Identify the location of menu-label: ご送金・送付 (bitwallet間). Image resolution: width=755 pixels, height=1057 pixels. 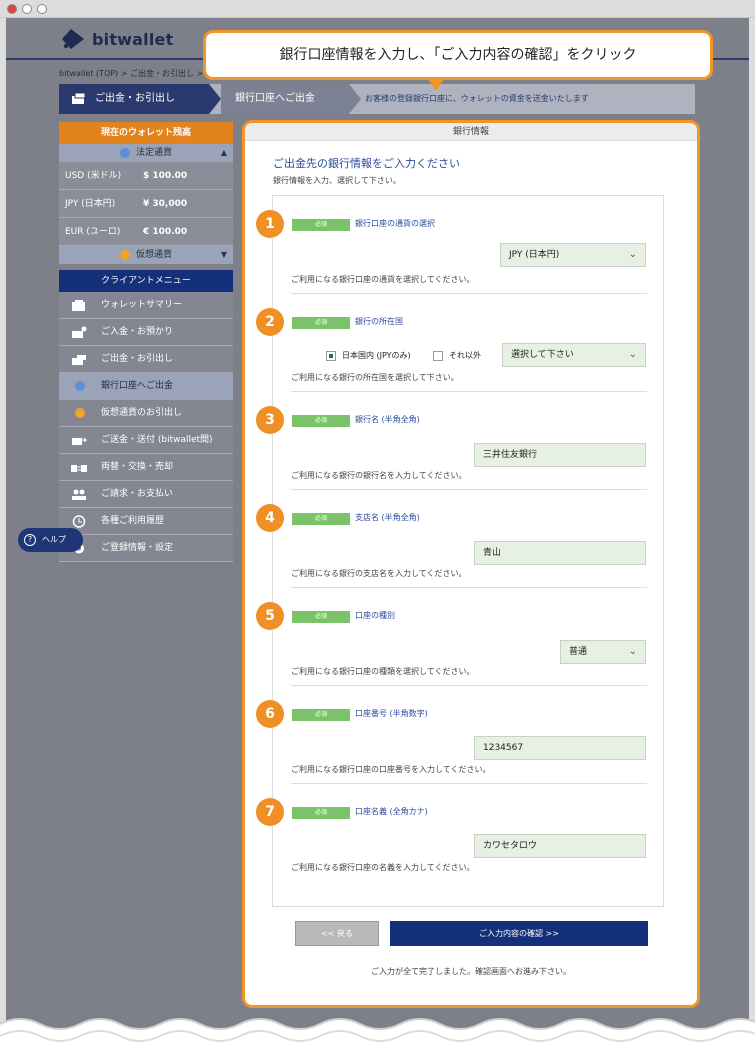
(157, 440).